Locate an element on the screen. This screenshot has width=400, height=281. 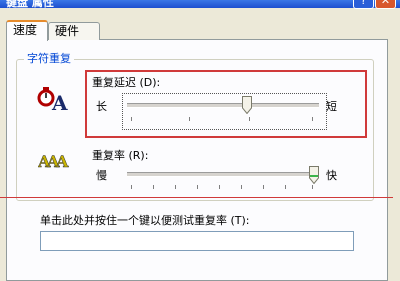
close-button: ✕ is located at coordinates (385, 4).